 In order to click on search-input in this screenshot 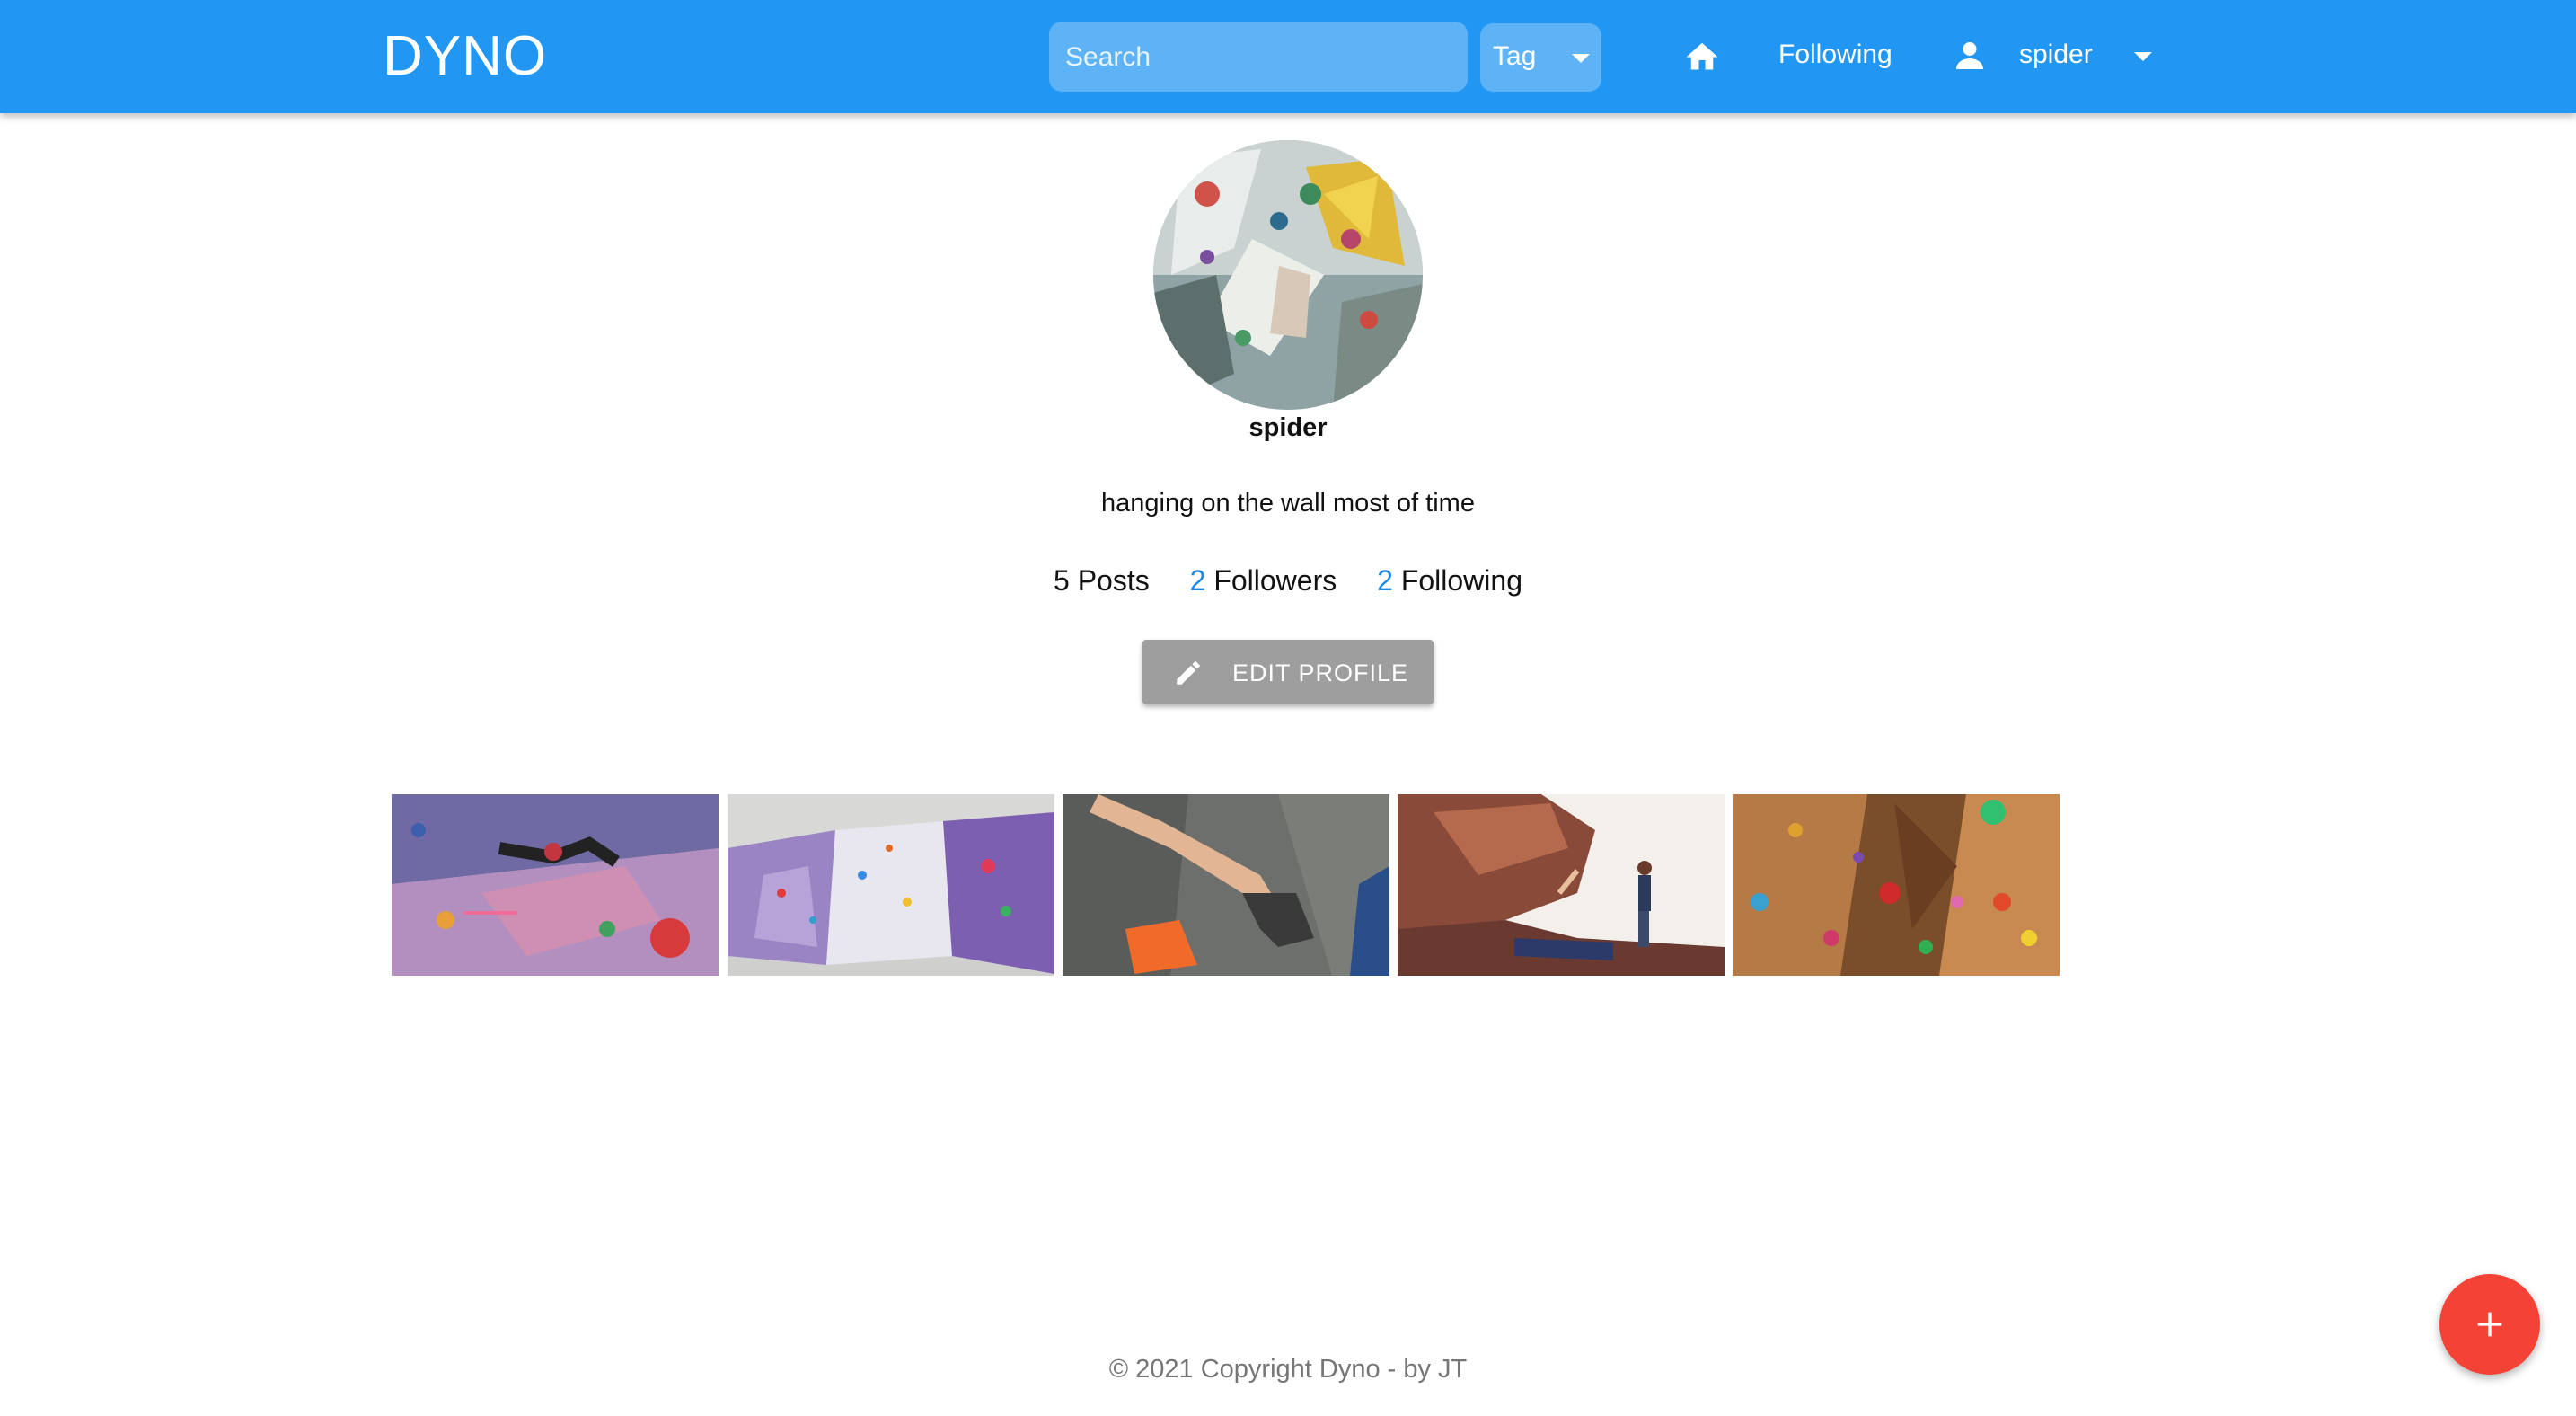, I will do `click(1267, 58)`.